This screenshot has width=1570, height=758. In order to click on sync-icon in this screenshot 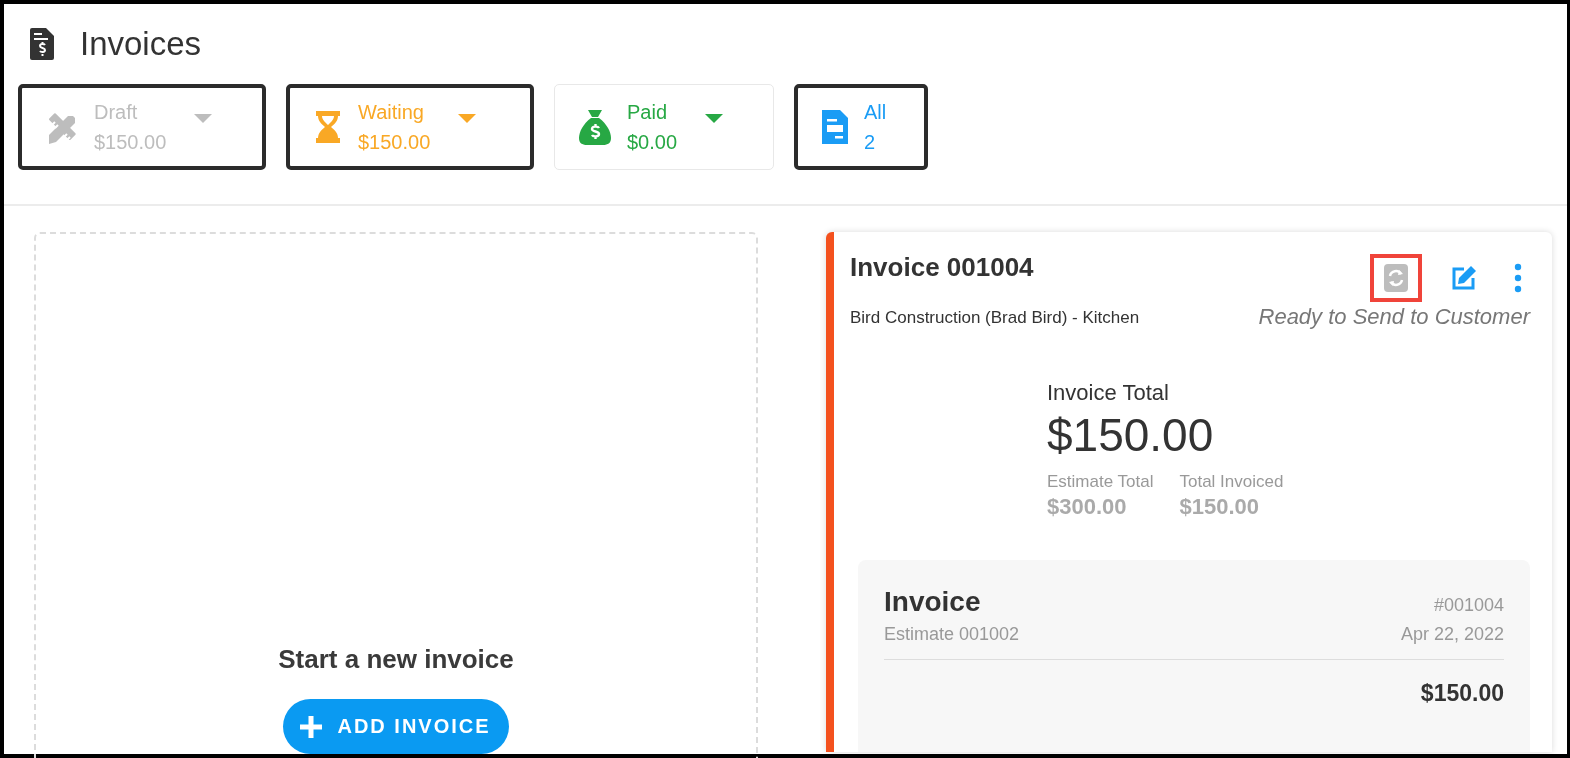, I will do `click(1396, 278)`.